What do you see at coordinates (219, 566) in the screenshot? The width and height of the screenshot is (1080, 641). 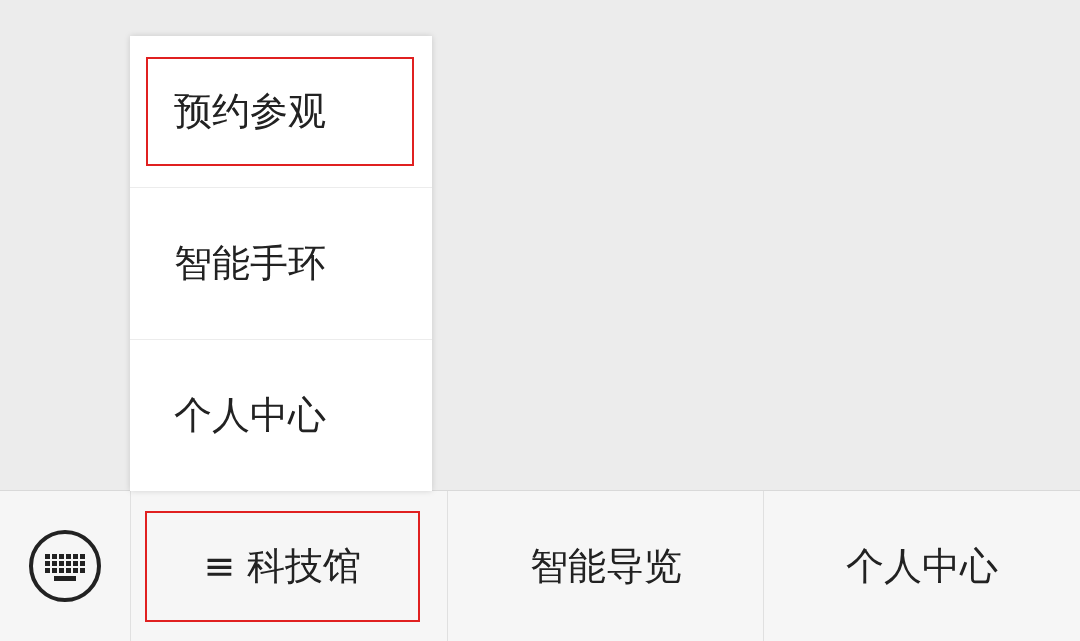 I see `menu-icon: ≡` at bounding box center [219, 566].